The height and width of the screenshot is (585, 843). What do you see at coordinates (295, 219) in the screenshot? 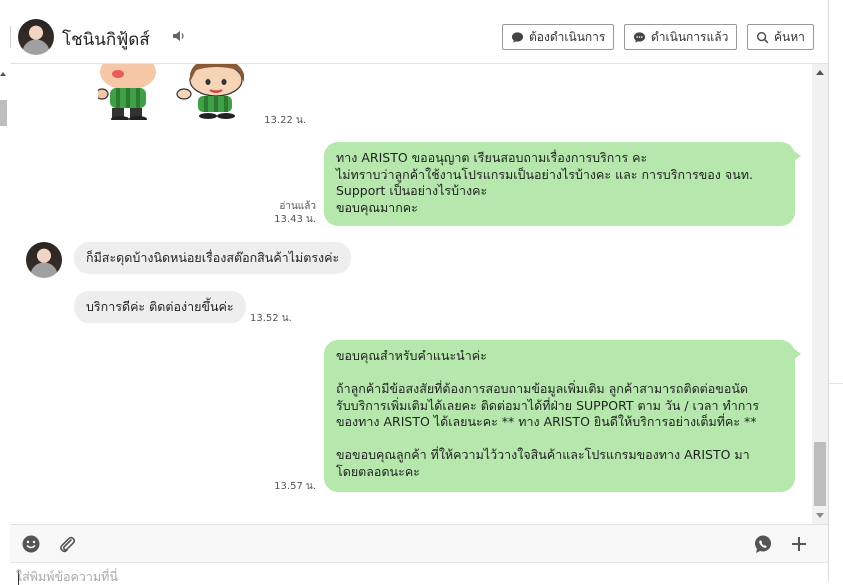
I see `message-time: 13.43 น.` at bounding box center [295, 219].